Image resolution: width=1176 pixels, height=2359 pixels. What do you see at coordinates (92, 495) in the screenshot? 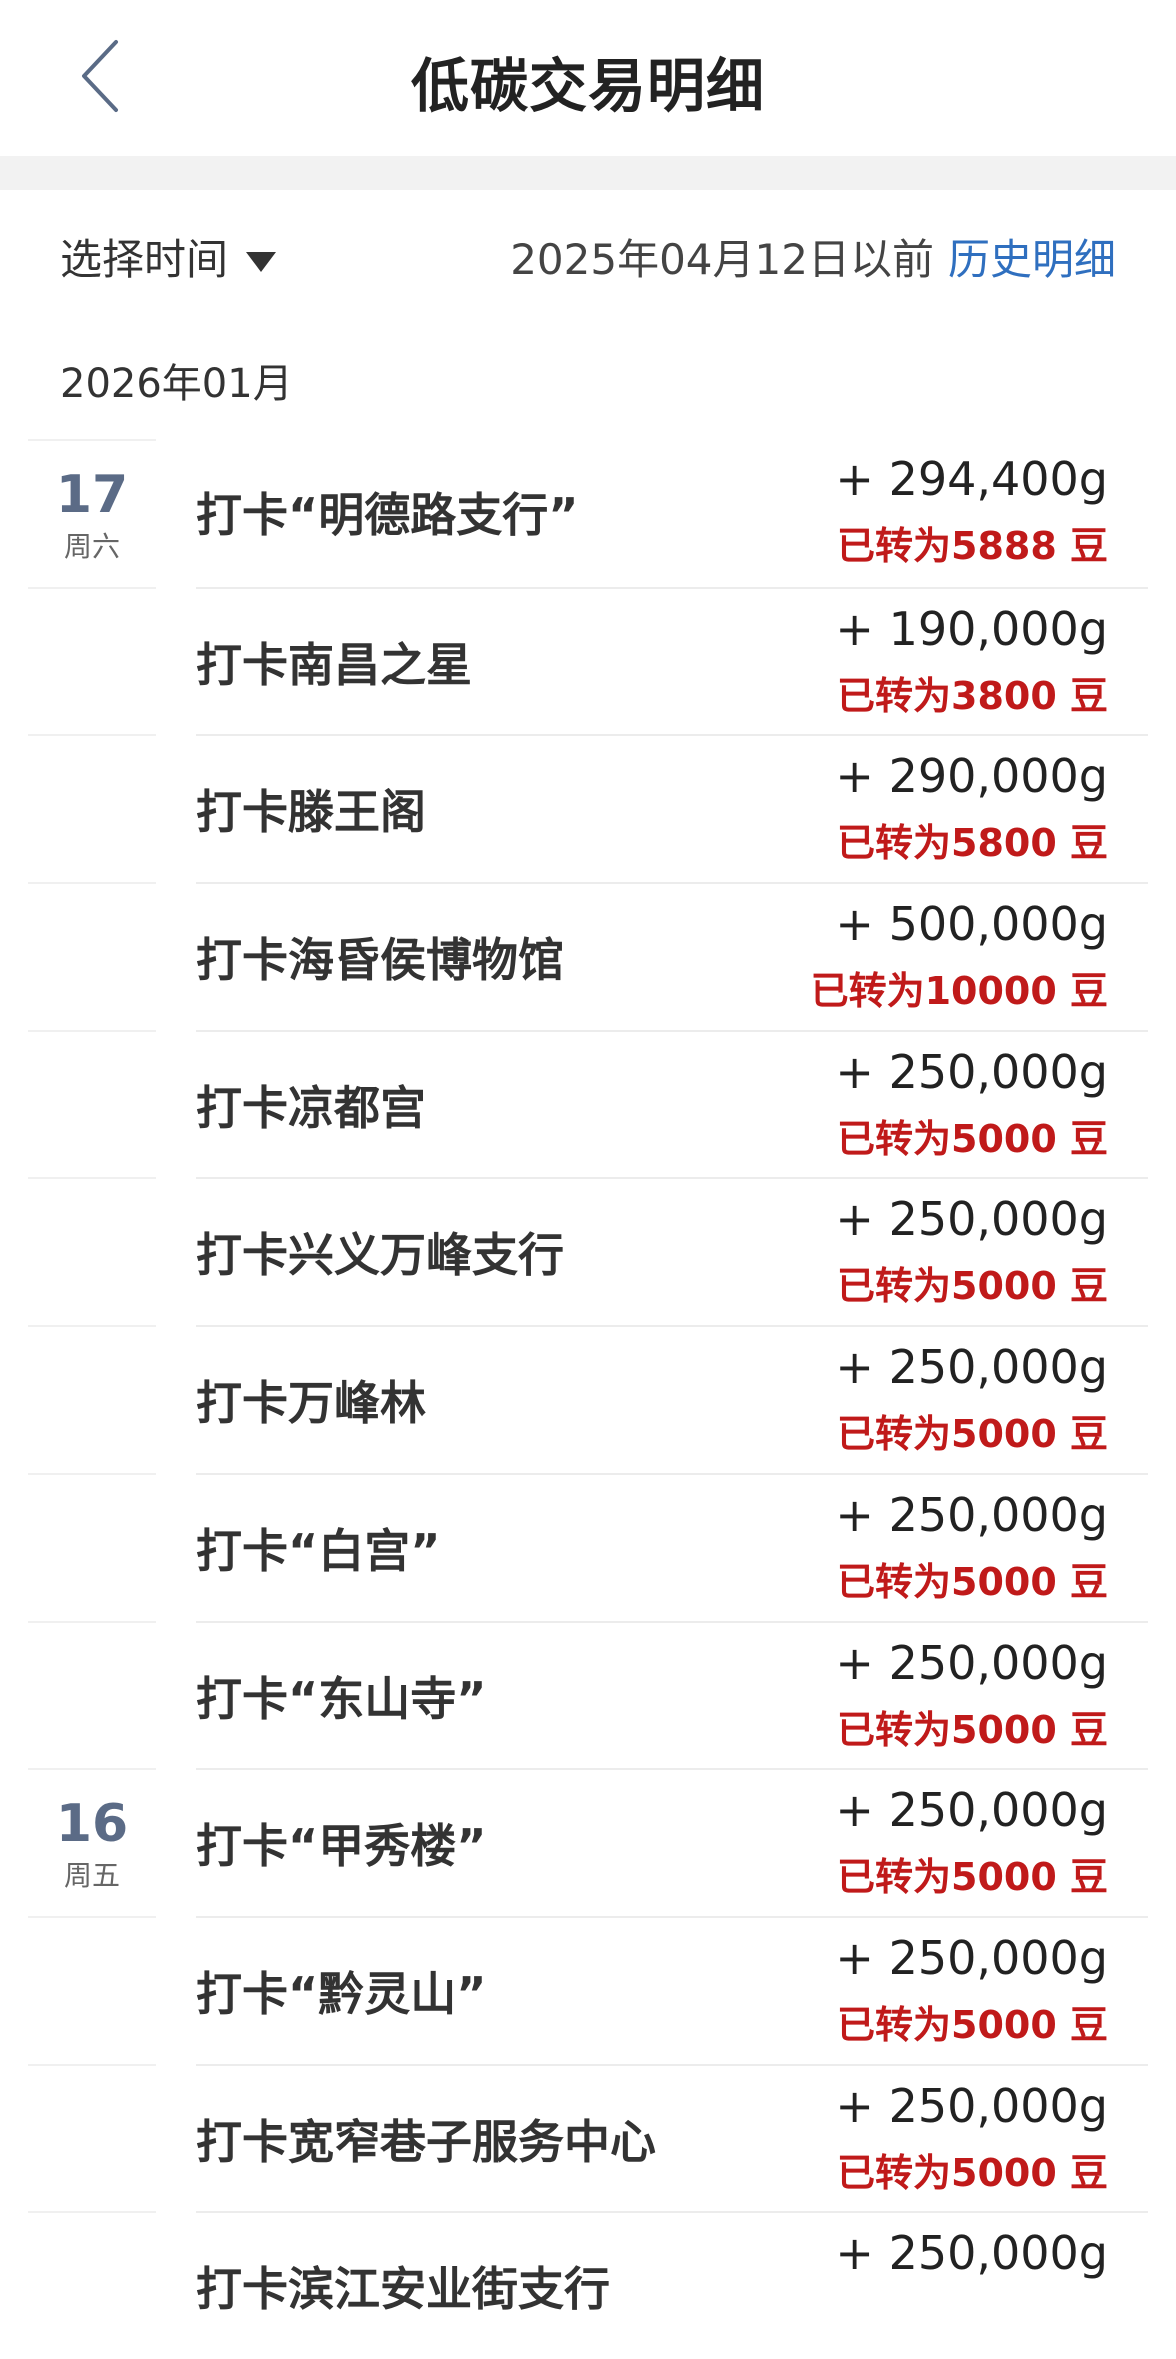
I see `day-number: 17` at bounding box center [92, 495].